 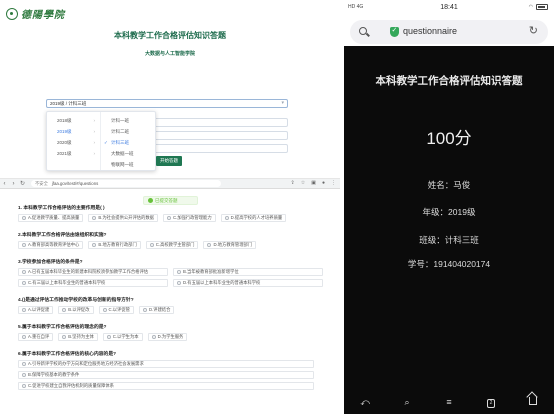 What do you see at coordinates (43, 15) in the screenshot?
I see `school-logo-text: 德陽學院` at bounding box center [43, 15].